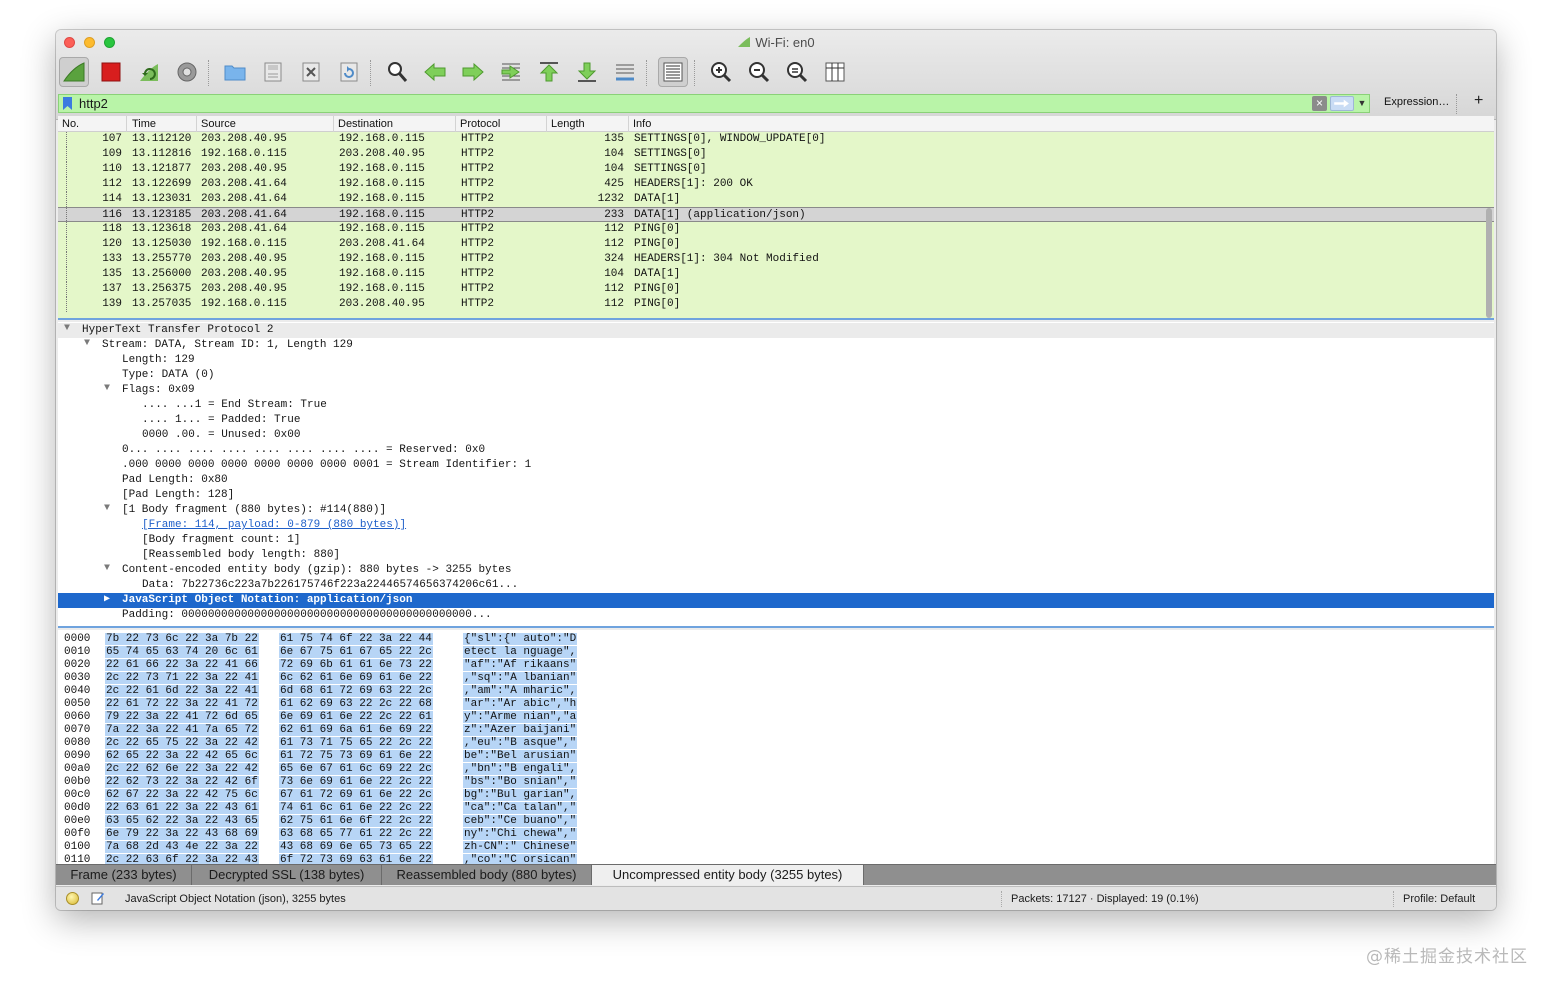  What do you see at coordinates (187, 72) in the screenshot?
I see `capture-options-icon` at bounding box center [187, 72].